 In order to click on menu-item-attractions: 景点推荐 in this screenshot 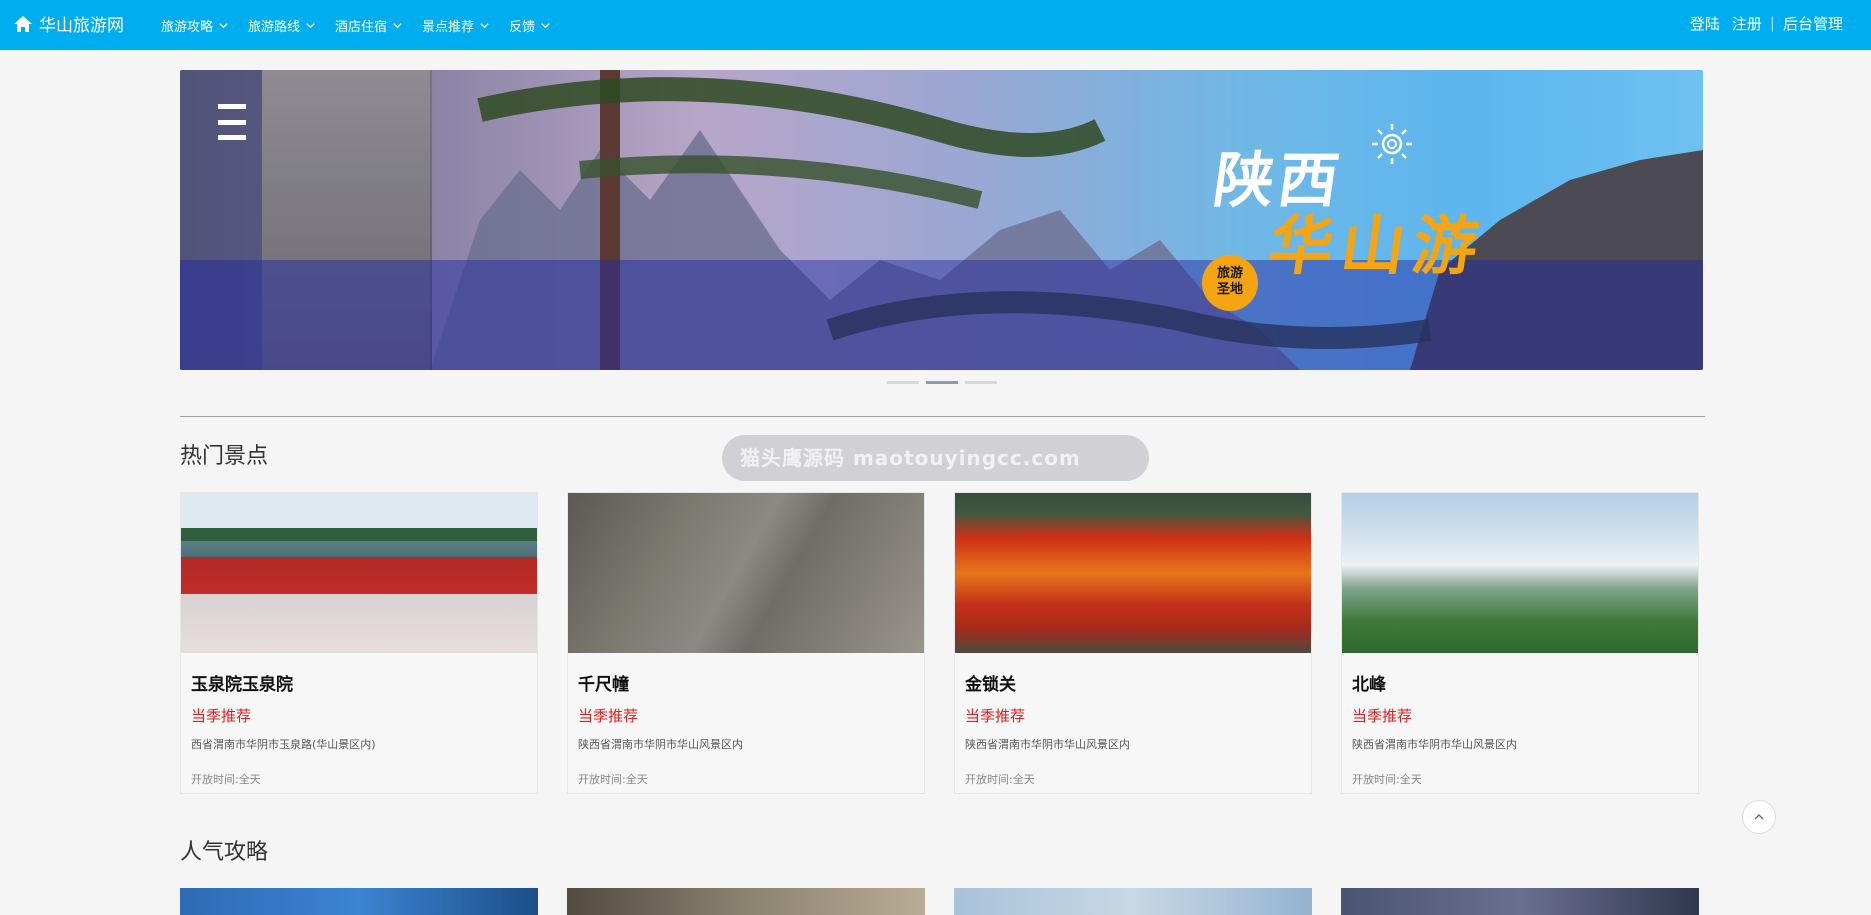, I will do `click(456, 25)`.